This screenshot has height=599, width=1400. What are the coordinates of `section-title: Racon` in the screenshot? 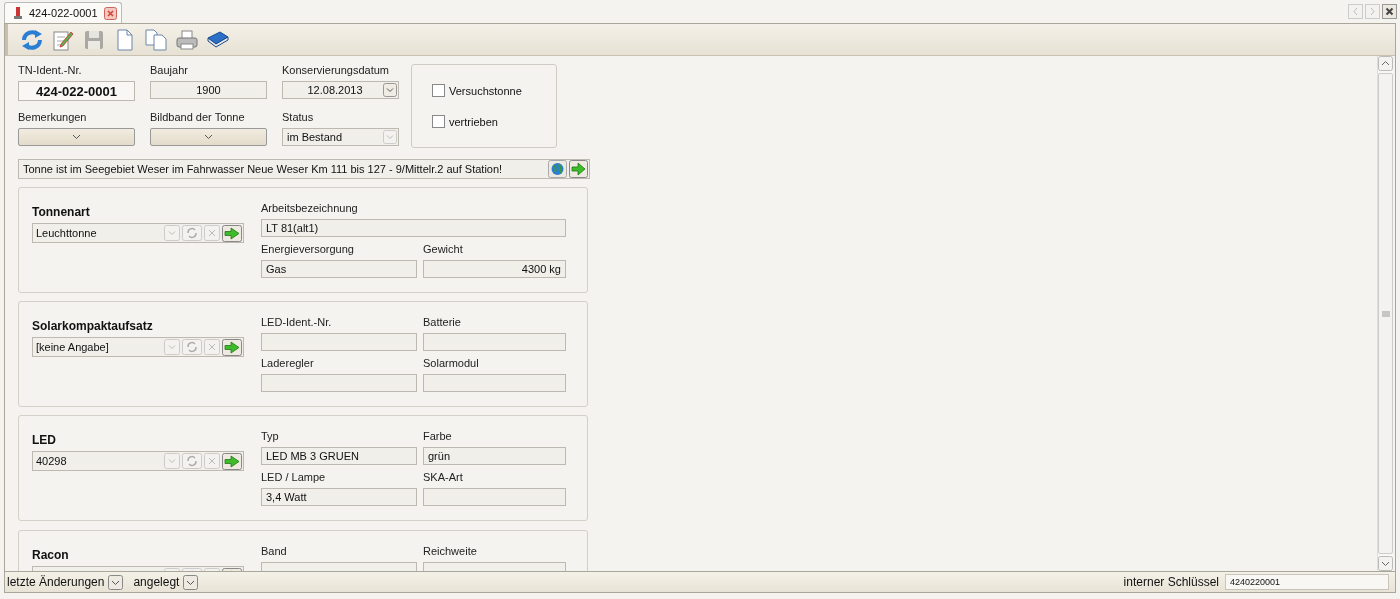 It's located at (51, 555).